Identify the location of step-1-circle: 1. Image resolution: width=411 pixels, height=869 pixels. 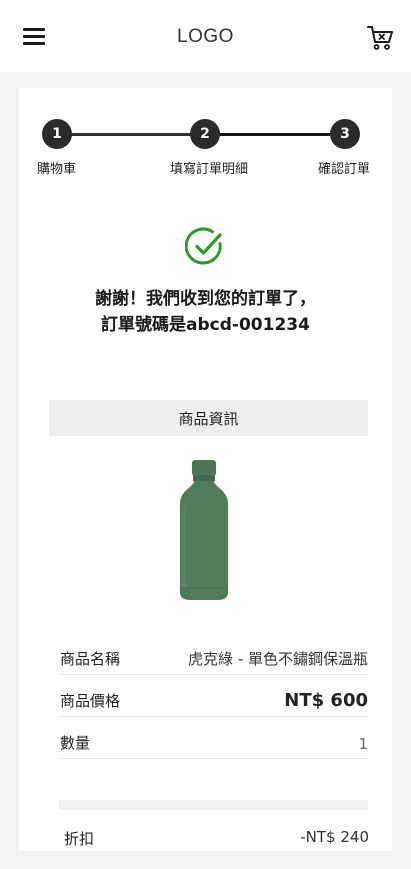
(57, 134).